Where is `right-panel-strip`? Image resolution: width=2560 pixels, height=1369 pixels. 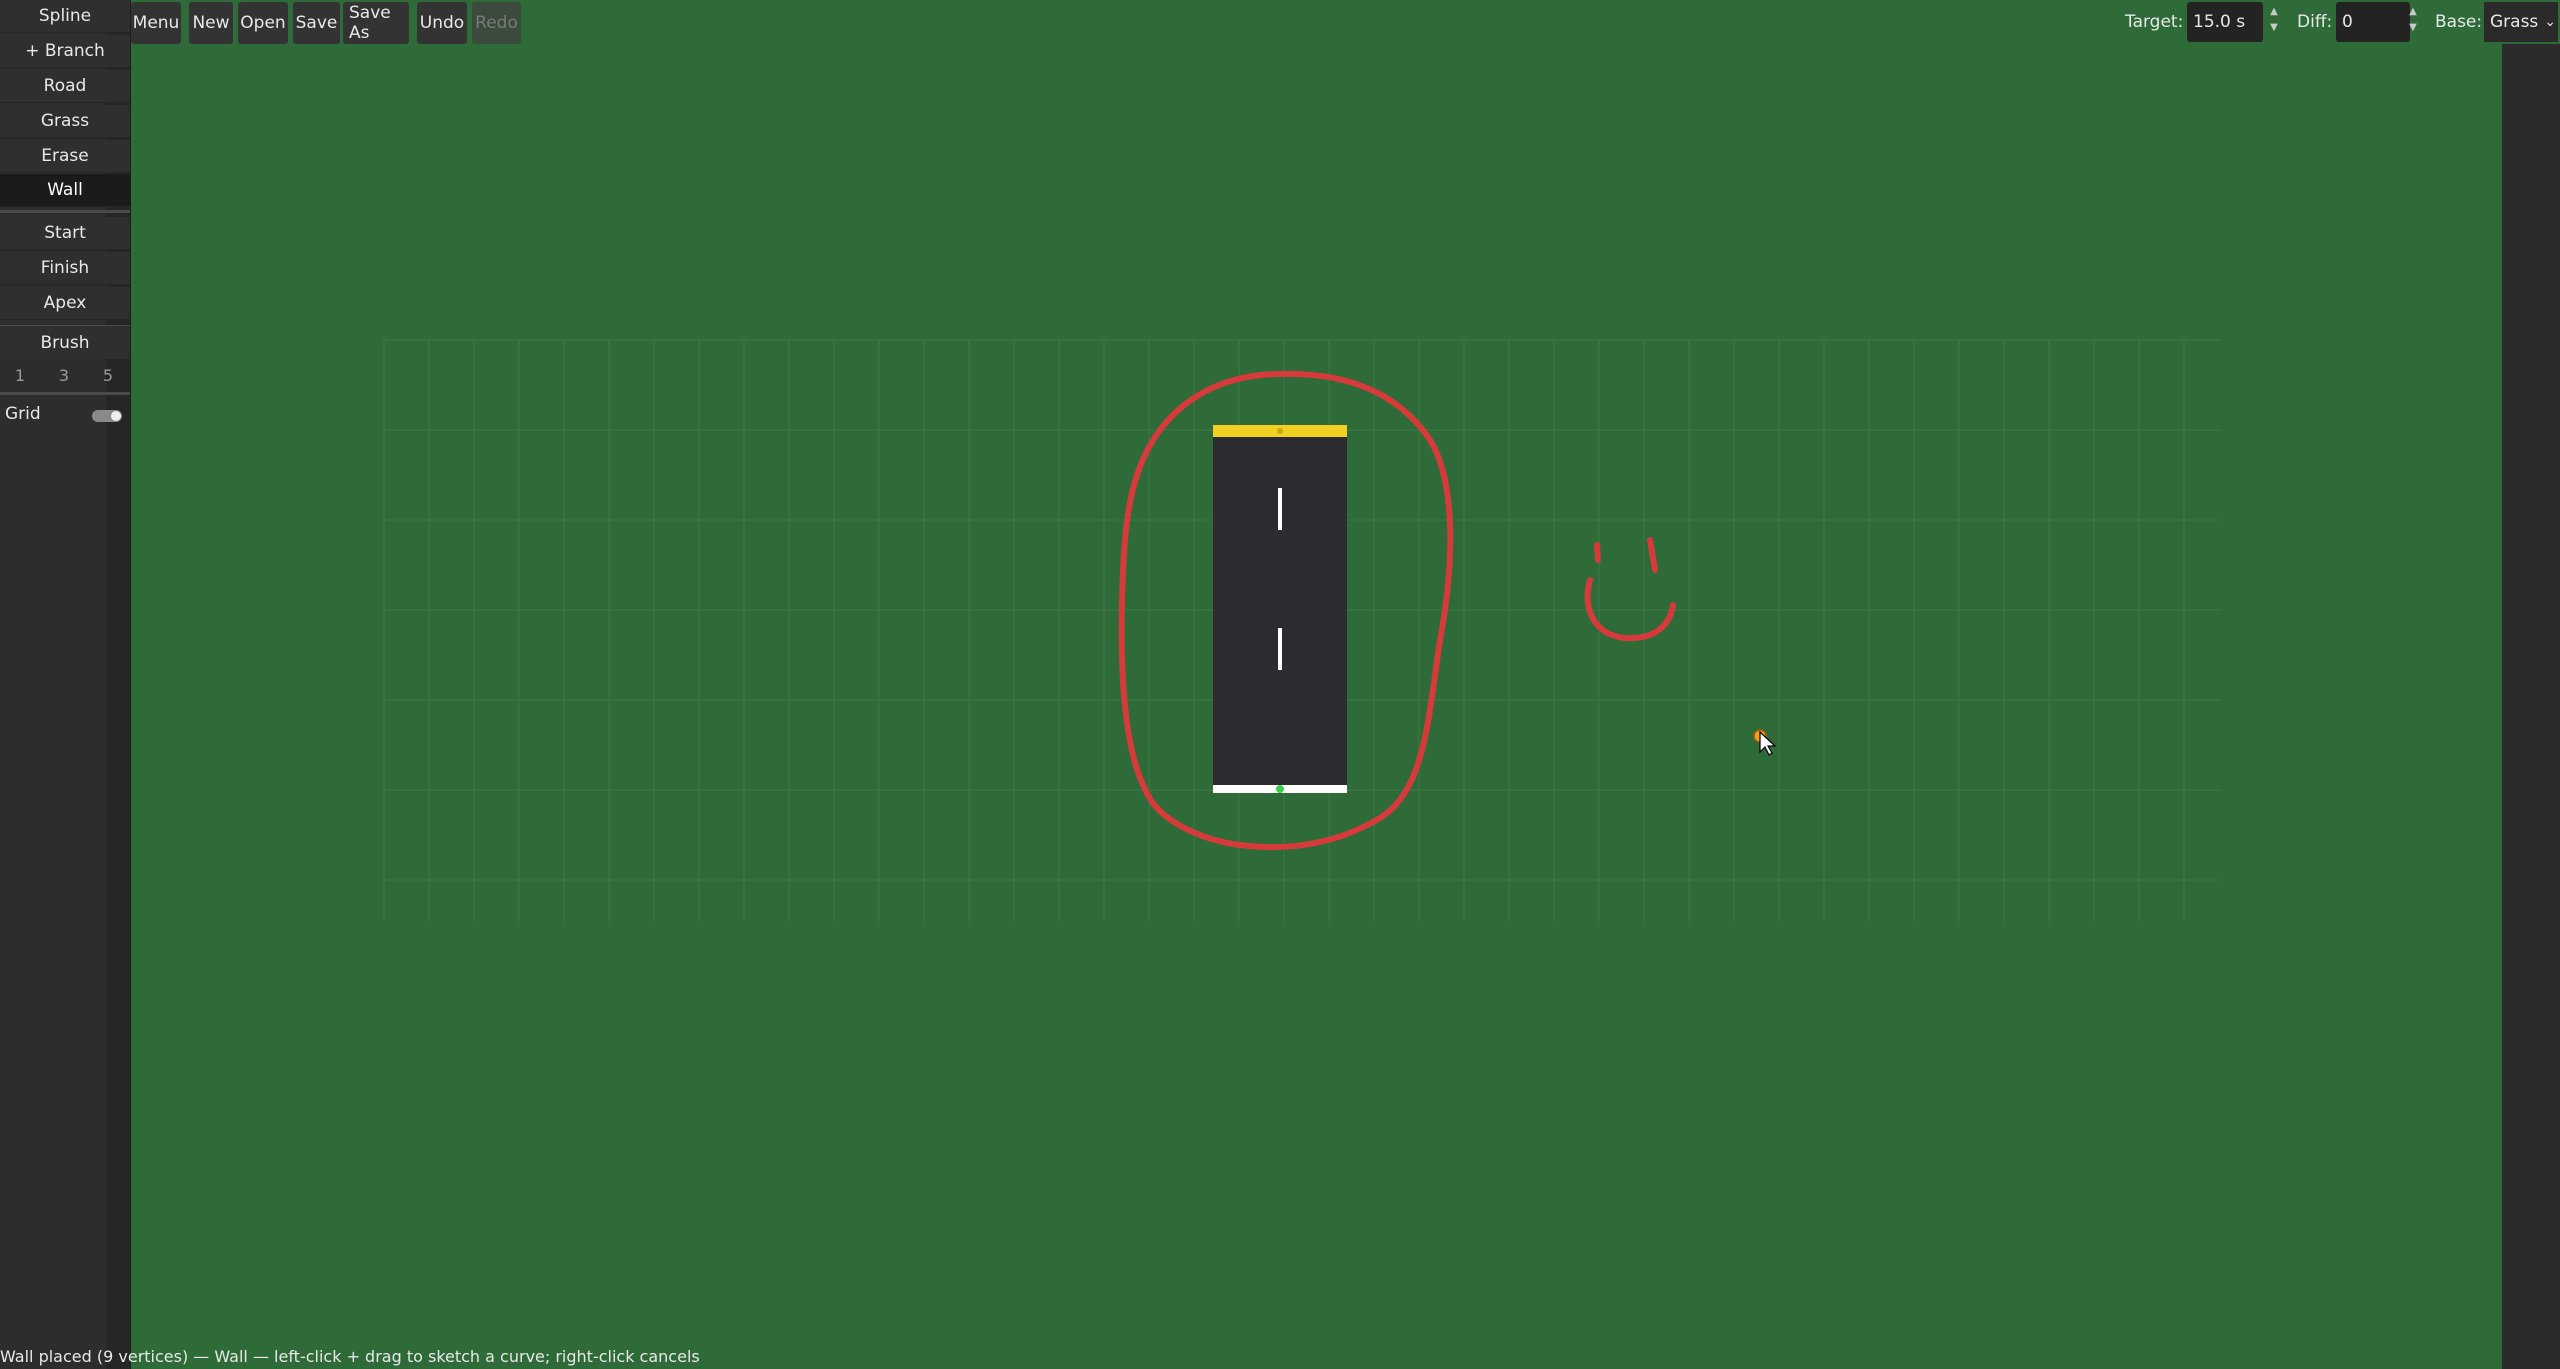 right-panel-strip is located at coordinates (2531, 706).